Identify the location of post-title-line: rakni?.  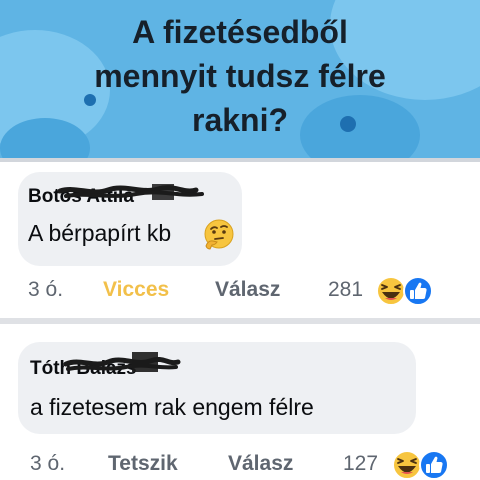
(240, 120).